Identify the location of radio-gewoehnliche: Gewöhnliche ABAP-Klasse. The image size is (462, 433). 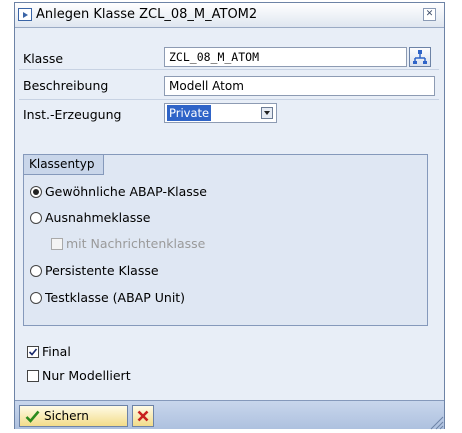
(118, 191).